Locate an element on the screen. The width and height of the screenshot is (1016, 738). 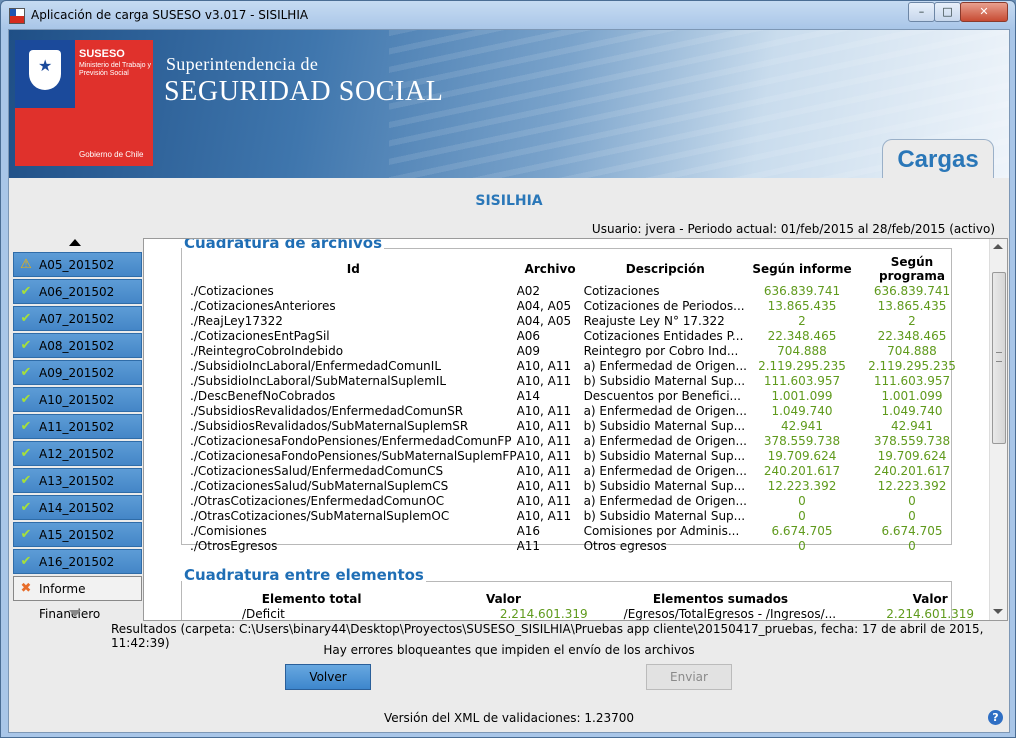
scroll-up-arrow-icon is located at coordinates (998, 246).